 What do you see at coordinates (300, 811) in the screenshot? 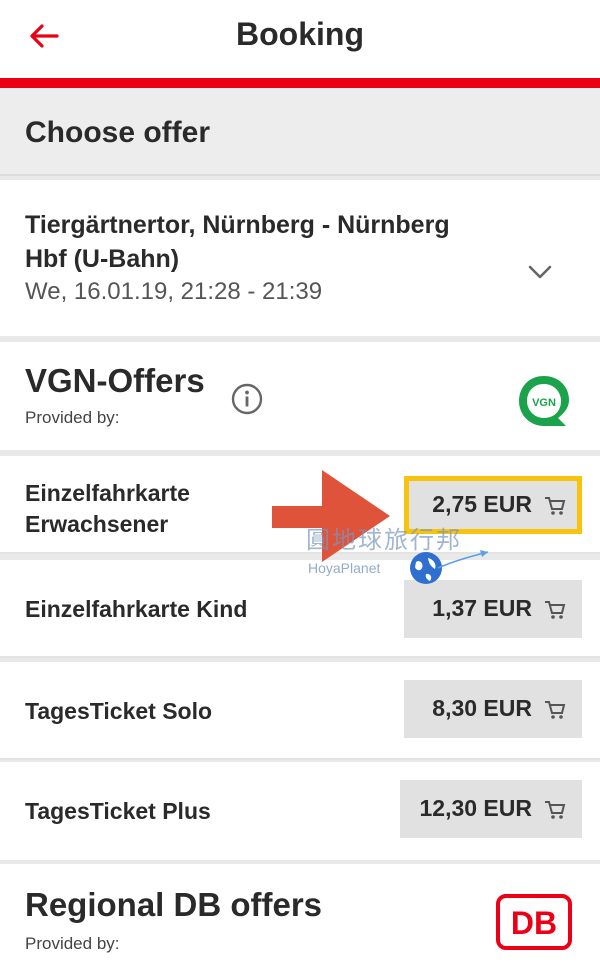
I see `offer-row: TagesTicket Plus 12,30 EUR` at bounding box center [300, 811].